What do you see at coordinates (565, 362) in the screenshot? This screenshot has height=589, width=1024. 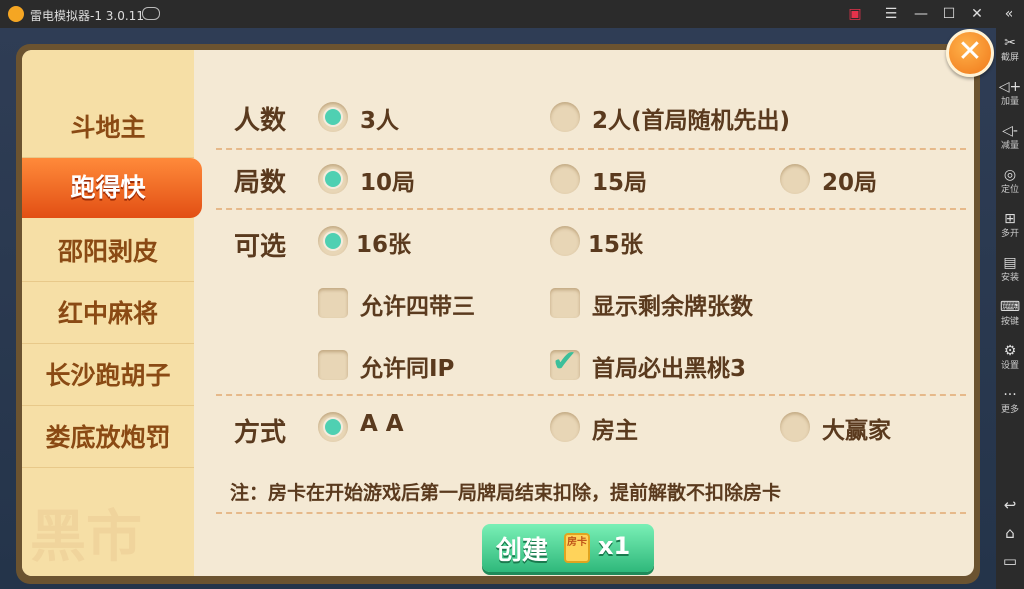 I see `checkbox: ✔` at bounding box center [565, 362].